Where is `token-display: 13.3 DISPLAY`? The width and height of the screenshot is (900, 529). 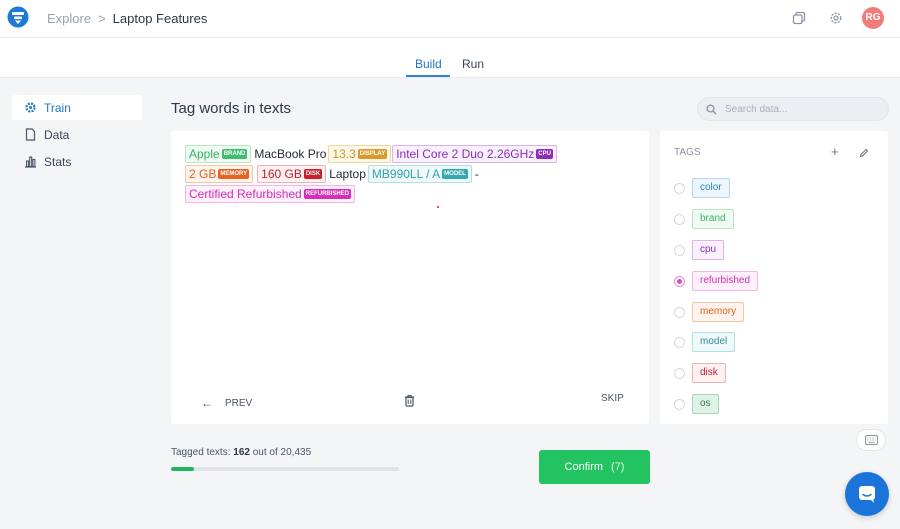 token-display: 13.3 DISPLAY is located at coordinates (360, 154).